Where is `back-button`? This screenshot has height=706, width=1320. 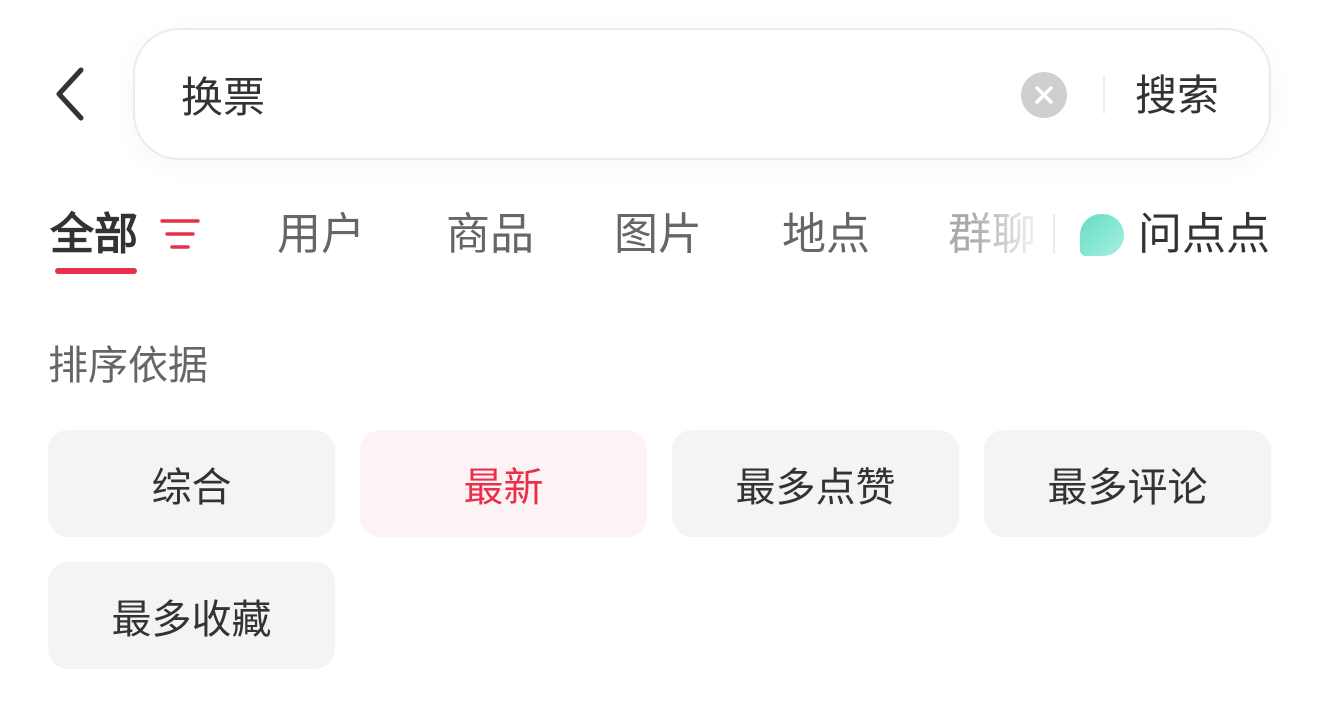
back-button is located at coordinates (70, 94).